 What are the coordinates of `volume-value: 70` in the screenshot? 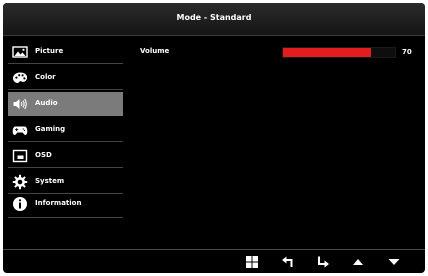 It's located at (407, 52).